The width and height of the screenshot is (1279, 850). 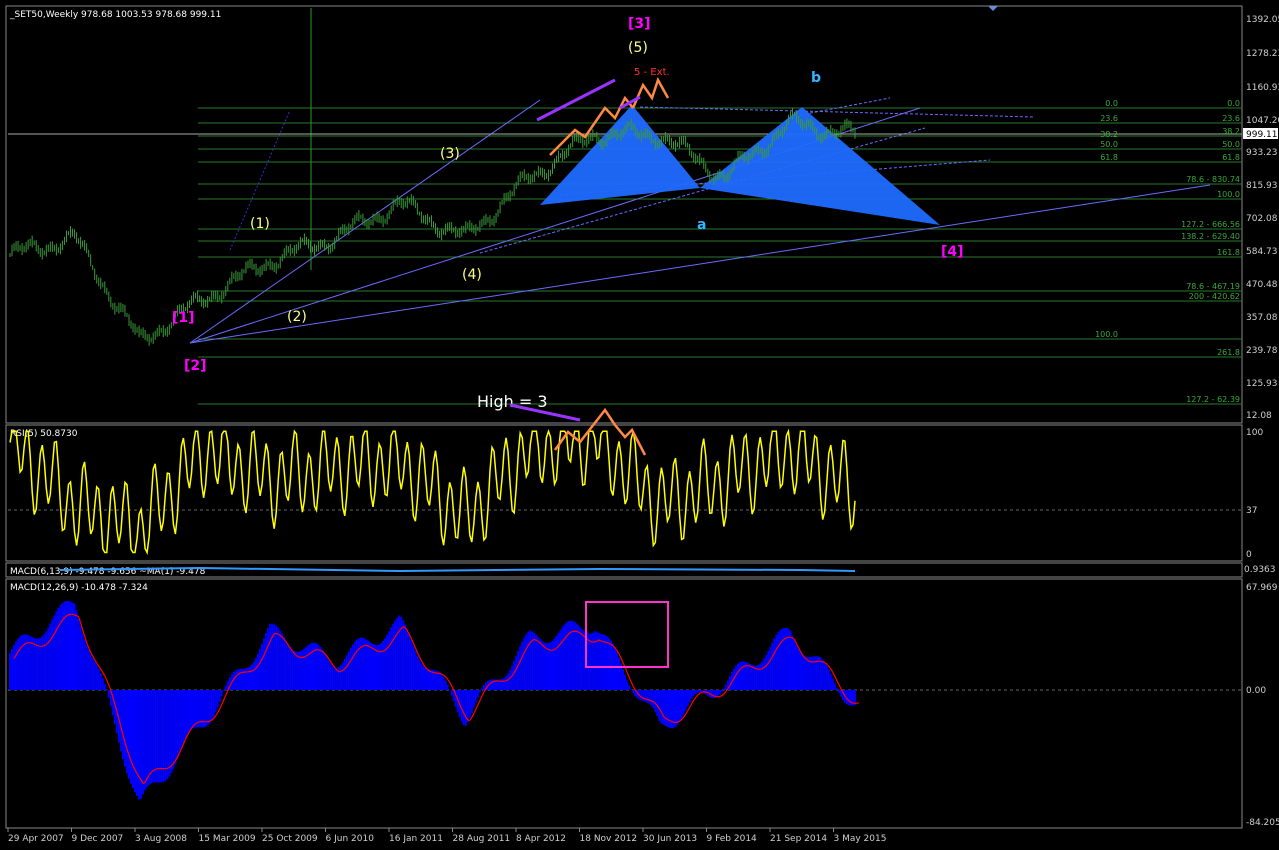 What do you see at coordinates (260, 224) in the screenshot?
I see `label-1-paren: (1)` at bounding box center [260, 224].